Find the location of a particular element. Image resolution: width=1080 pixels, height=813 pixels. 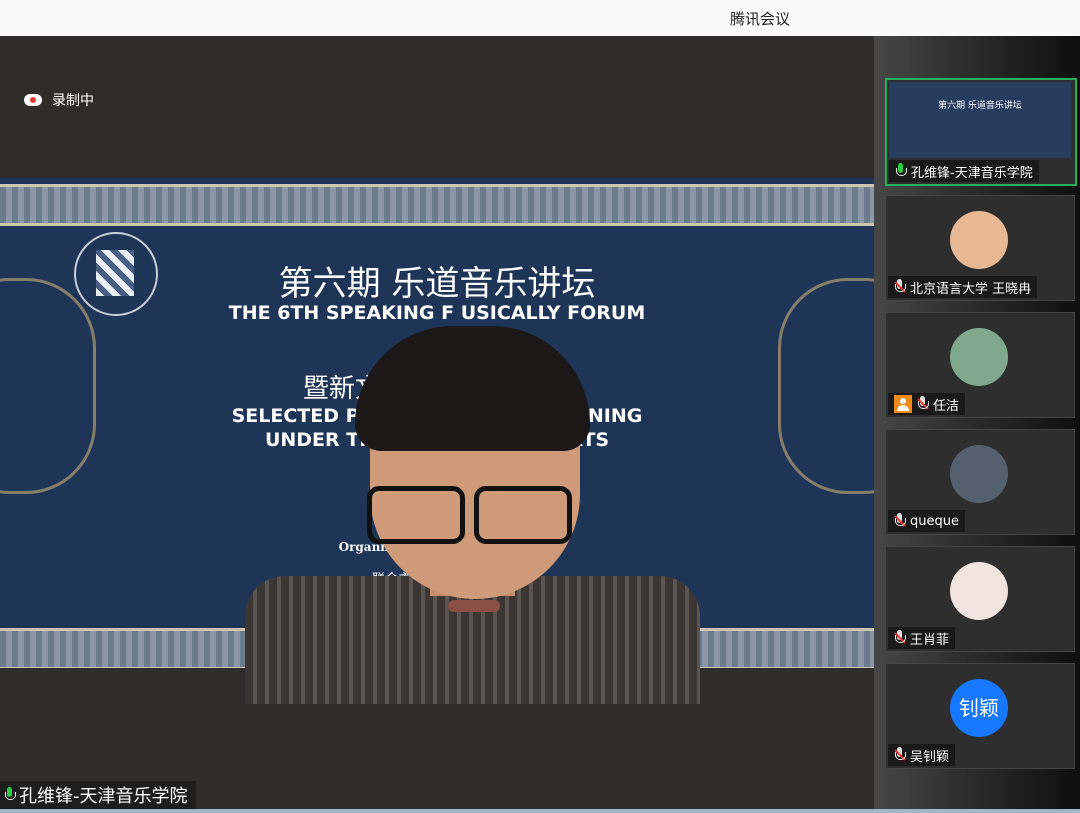

bottom-edge is located at coordinates (540, 811).